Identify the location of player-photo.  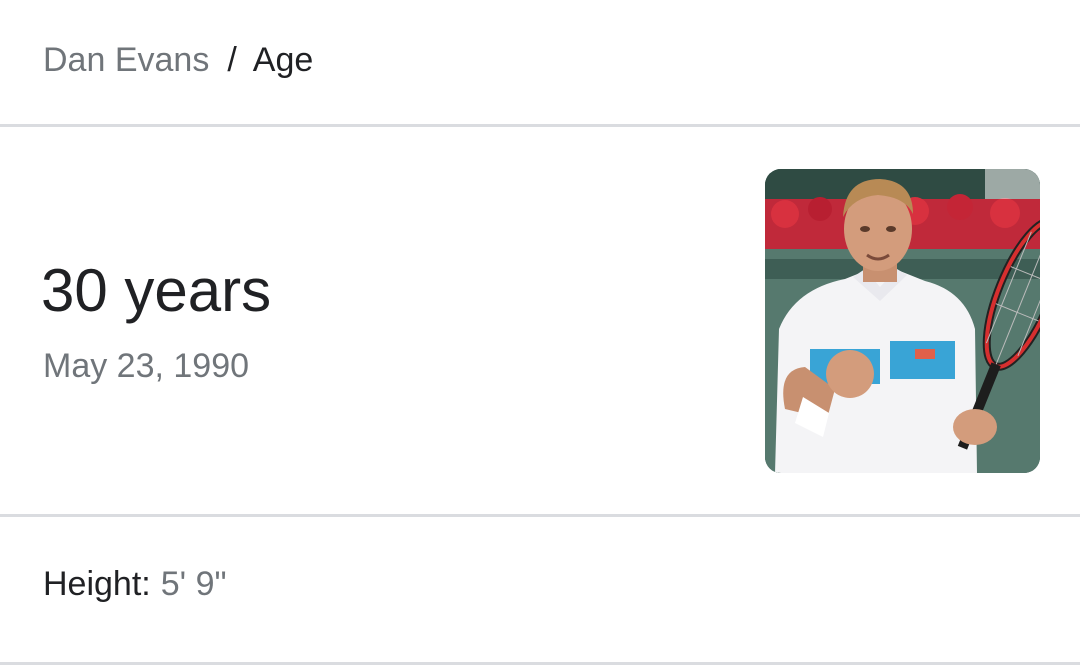
(902, 321).